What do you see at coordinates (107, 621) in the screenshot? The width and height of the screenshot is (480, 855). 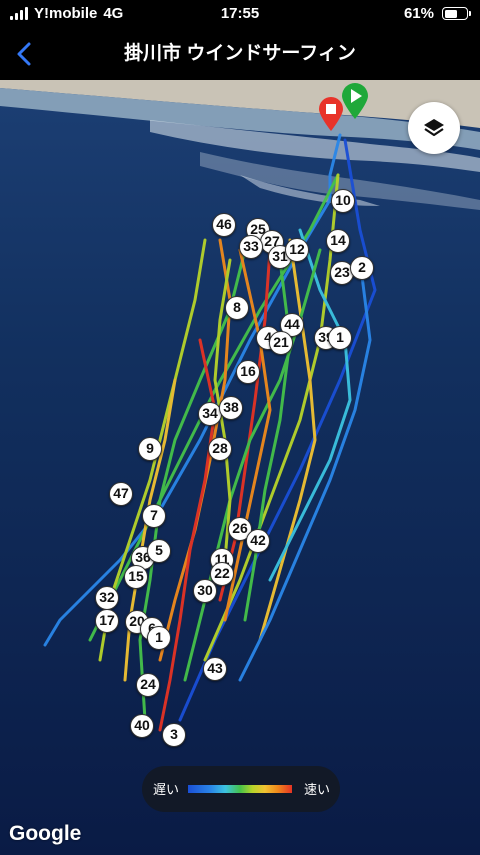 I see `lap-marker: 17` at bounding box center [107, 621].